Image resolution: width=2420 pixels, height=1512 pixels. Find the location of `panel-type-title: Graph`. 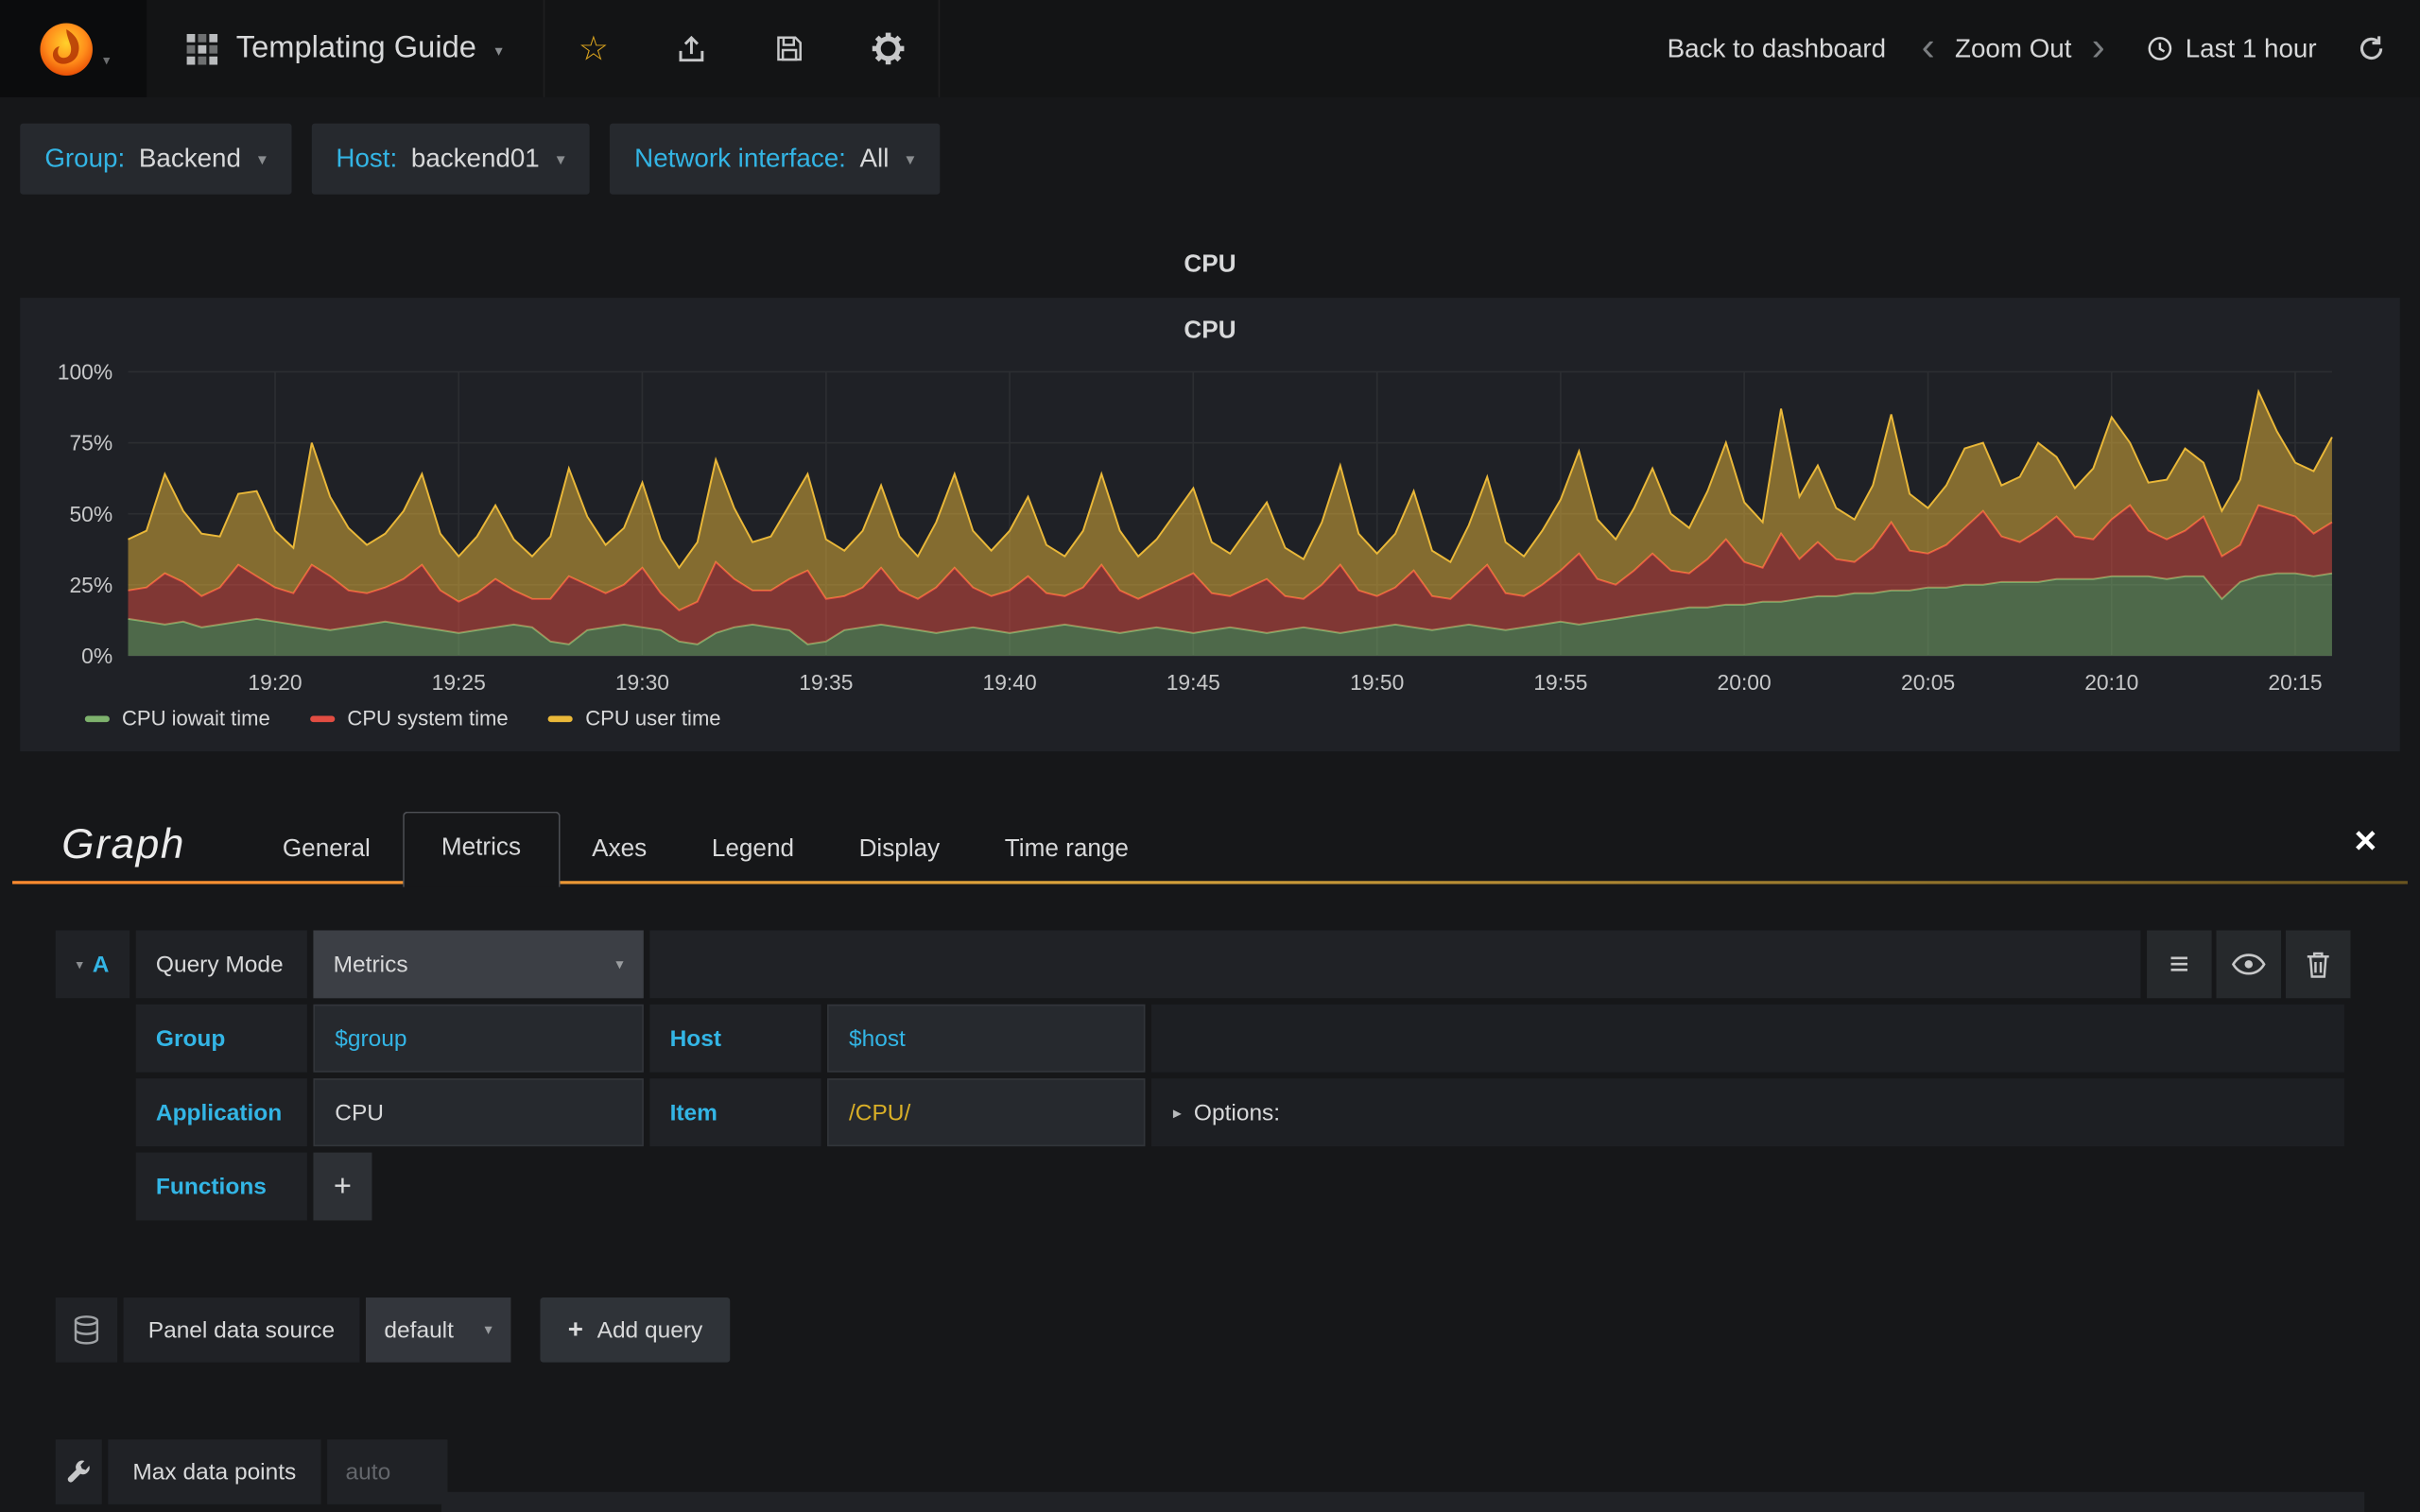

panel-type-title: Graph is located at coordinates (123, 844).